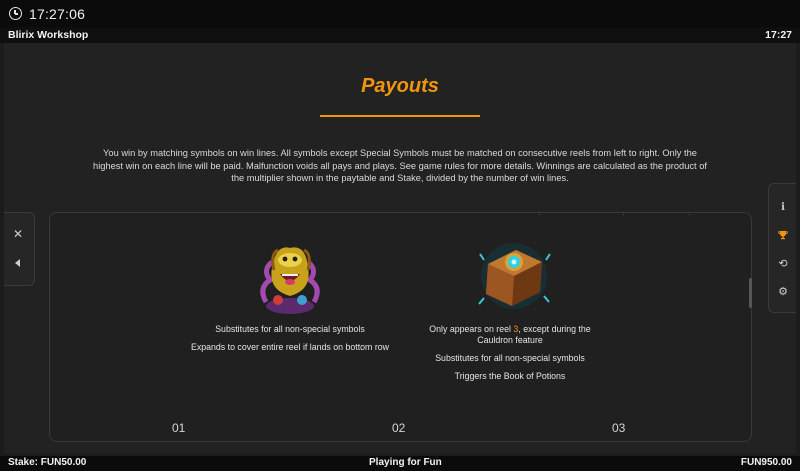  Describe the element at coordinates (782, 248) in the screenshot. I see `right-control-panel: i ⟲ ⚙` at that location.